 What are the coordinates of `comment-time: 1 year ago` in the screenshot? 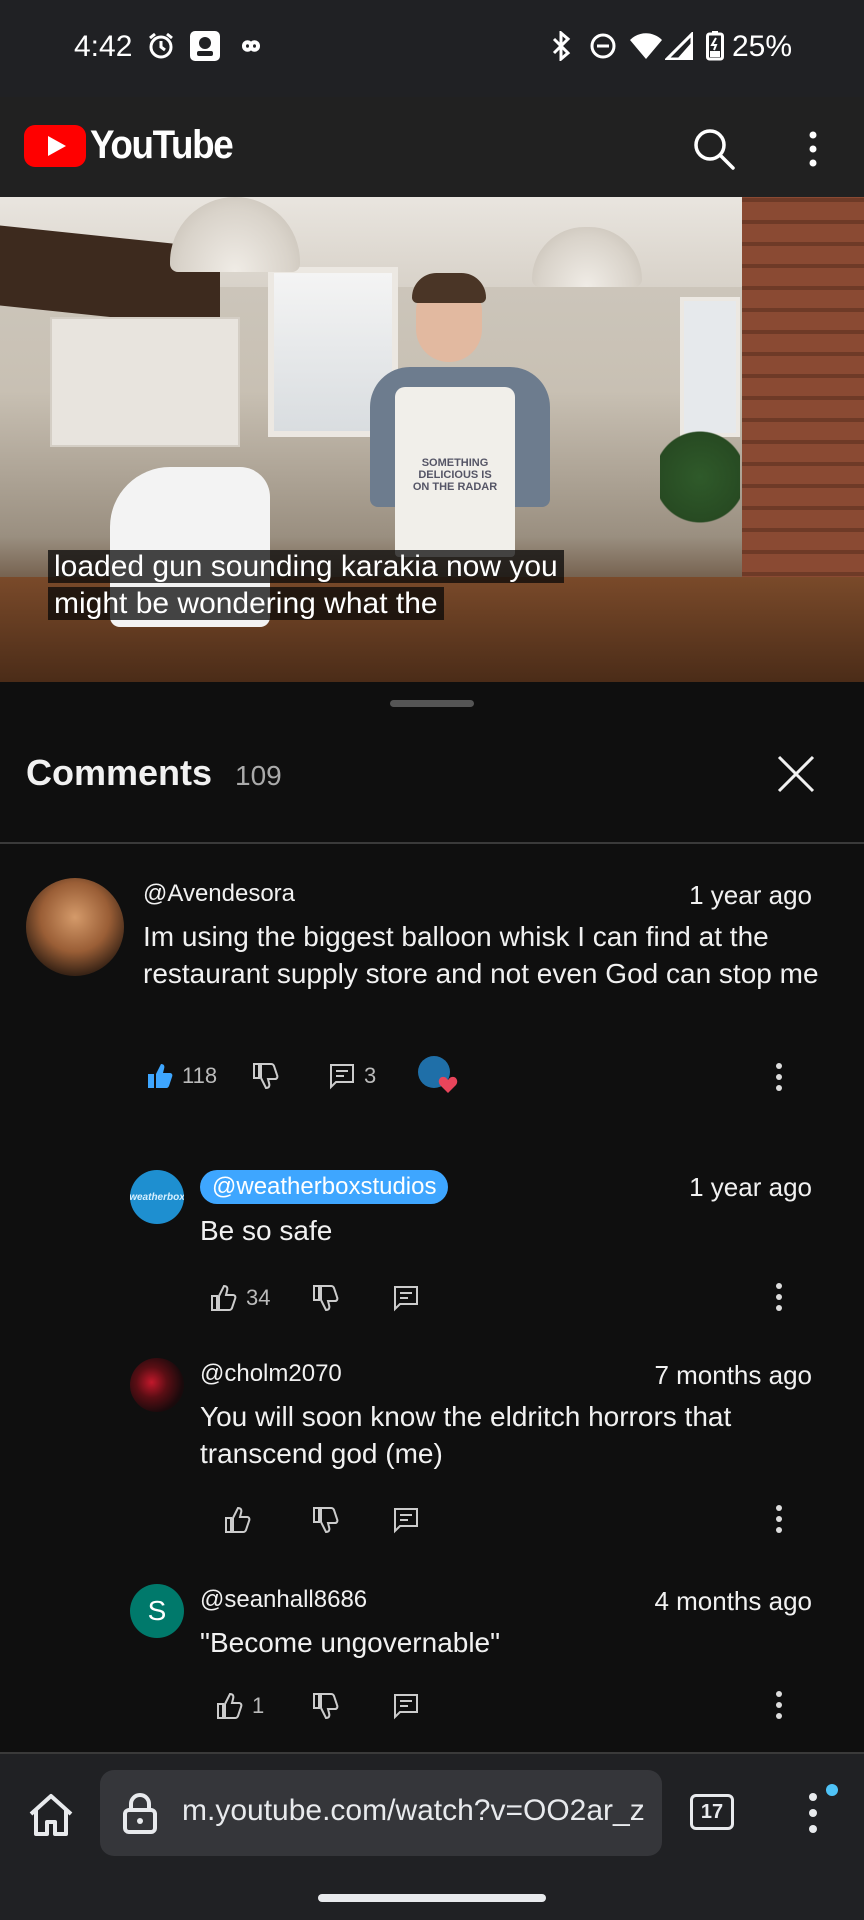 It's located at (750, 895).